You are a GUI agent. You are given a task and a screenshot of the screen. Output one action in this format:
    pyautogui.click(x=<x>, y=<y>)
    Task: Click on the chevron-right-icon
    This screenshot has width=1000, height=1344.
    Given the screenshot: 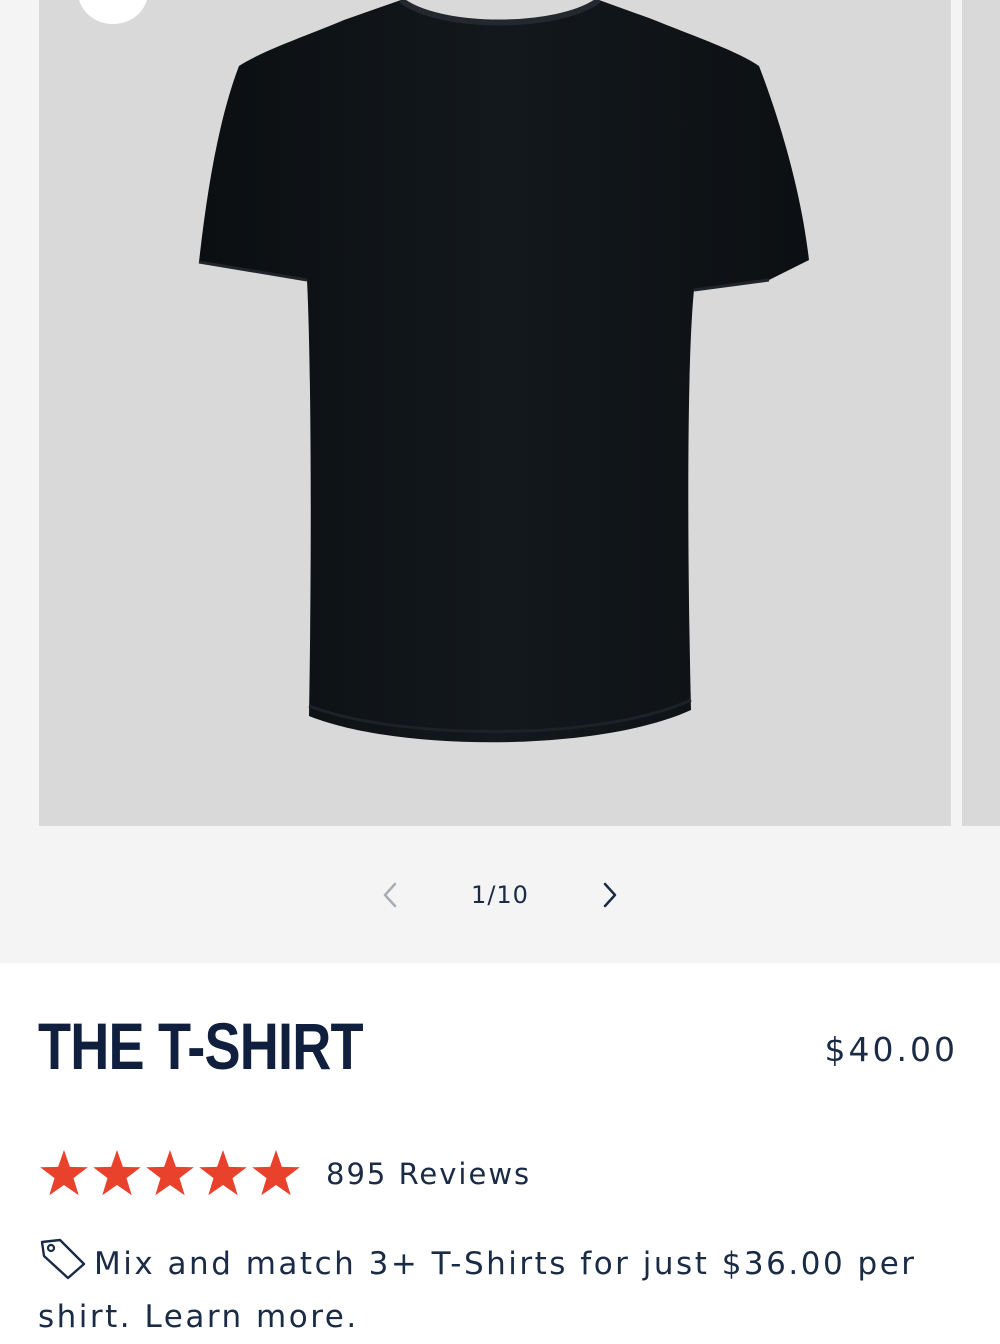 What is the action you would take?
    pyautogui.click(x=610, y=895)
    